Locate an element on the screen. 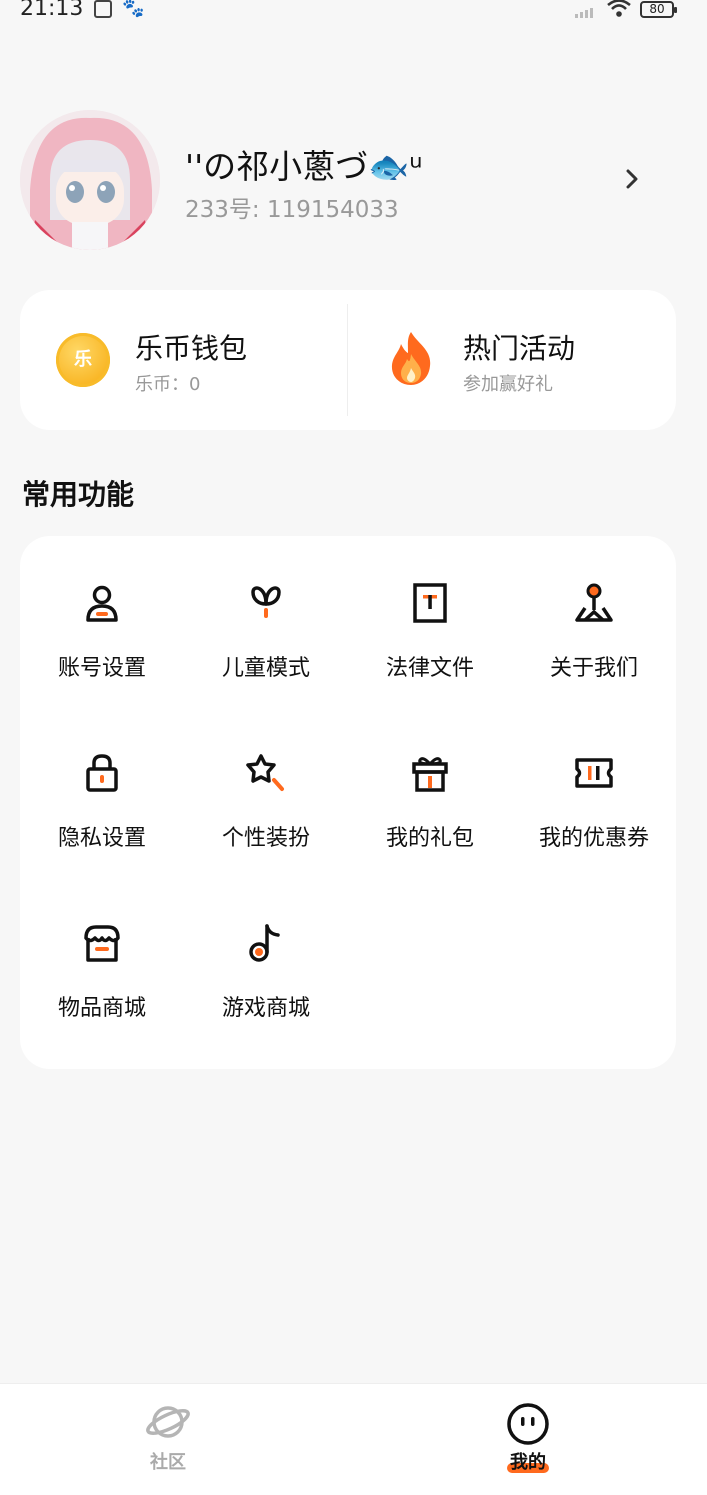 Image resolution: width=707 pixels, height=1495 pixels. about-us-icon is located at coordinates (594, 602).